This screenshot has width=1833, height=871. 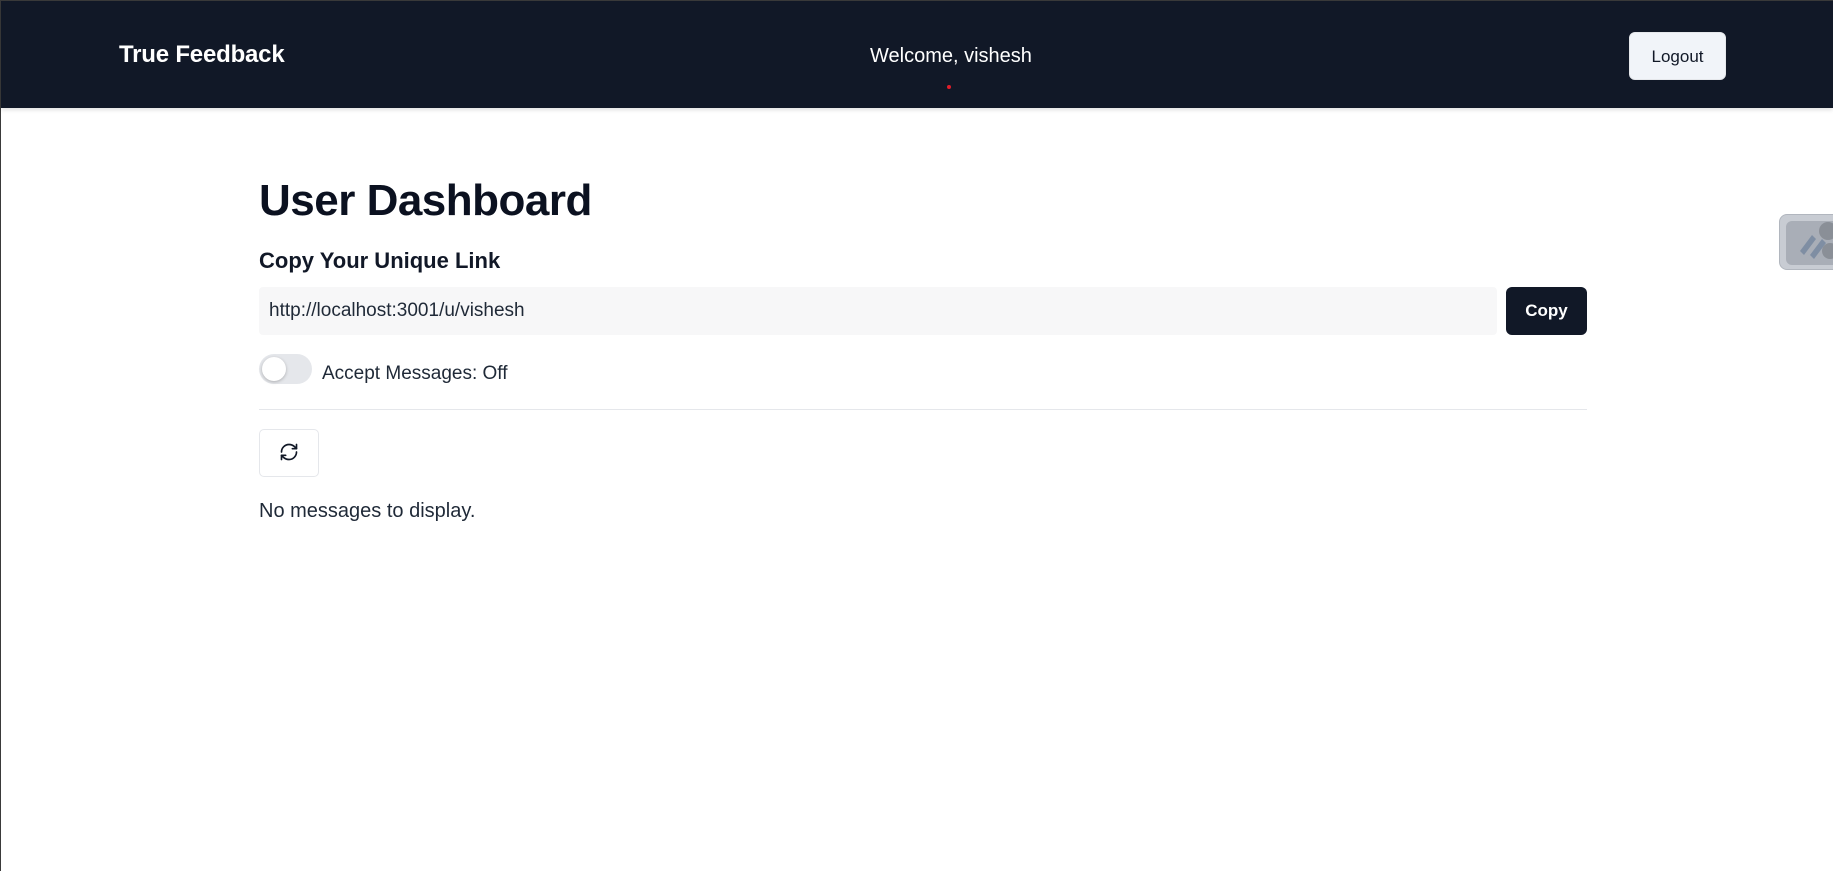 What do you see at coordinates (923, 409) in the screenshot?
I see `divider` at bounding box center [923, 409].